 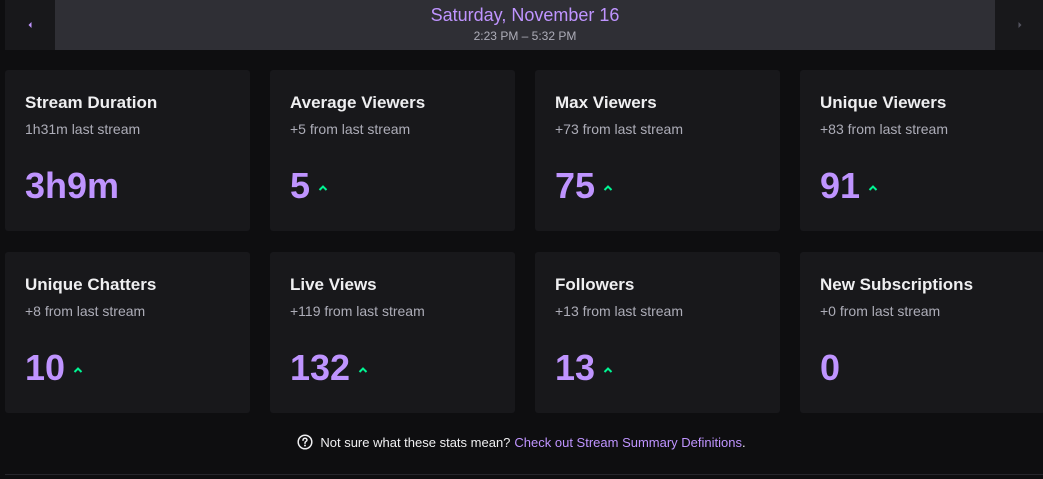 I want to click on divider, so click(x=524, y=474).